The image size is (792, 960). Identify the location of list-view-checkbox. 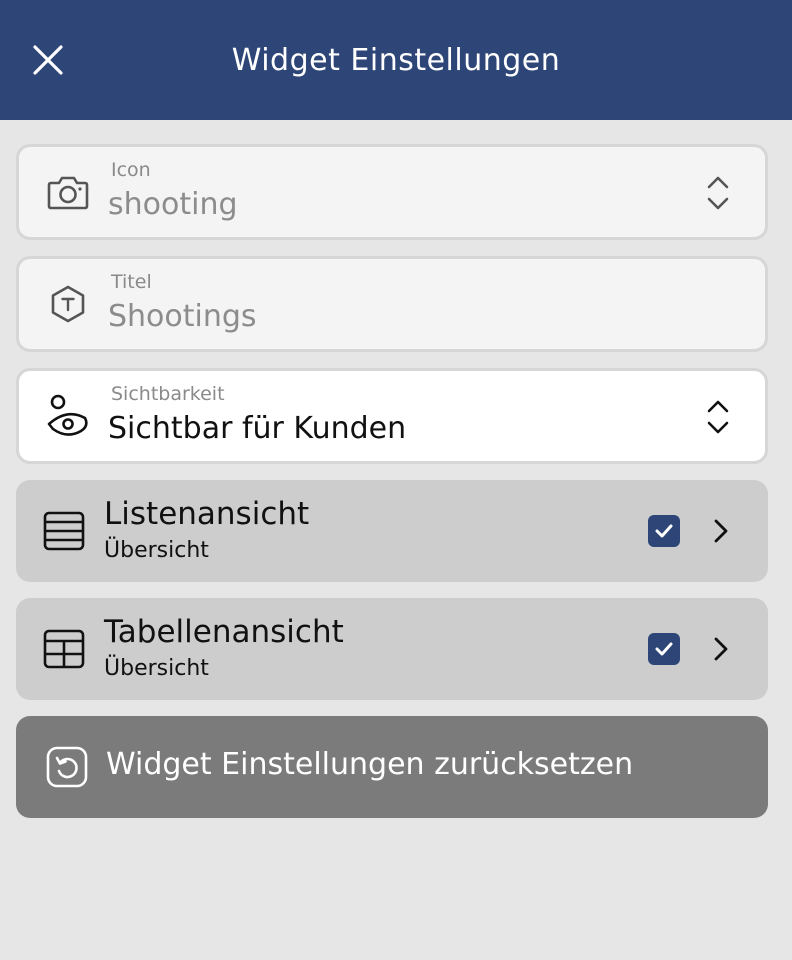
(664, 531).